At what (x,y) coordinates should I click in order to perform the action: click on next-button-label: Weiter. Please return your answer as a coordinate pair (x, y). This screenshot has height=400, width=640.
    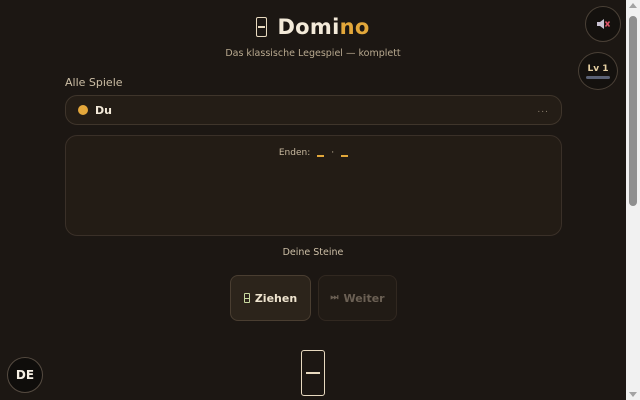
    Looking at the image, I should click on (364, 298).